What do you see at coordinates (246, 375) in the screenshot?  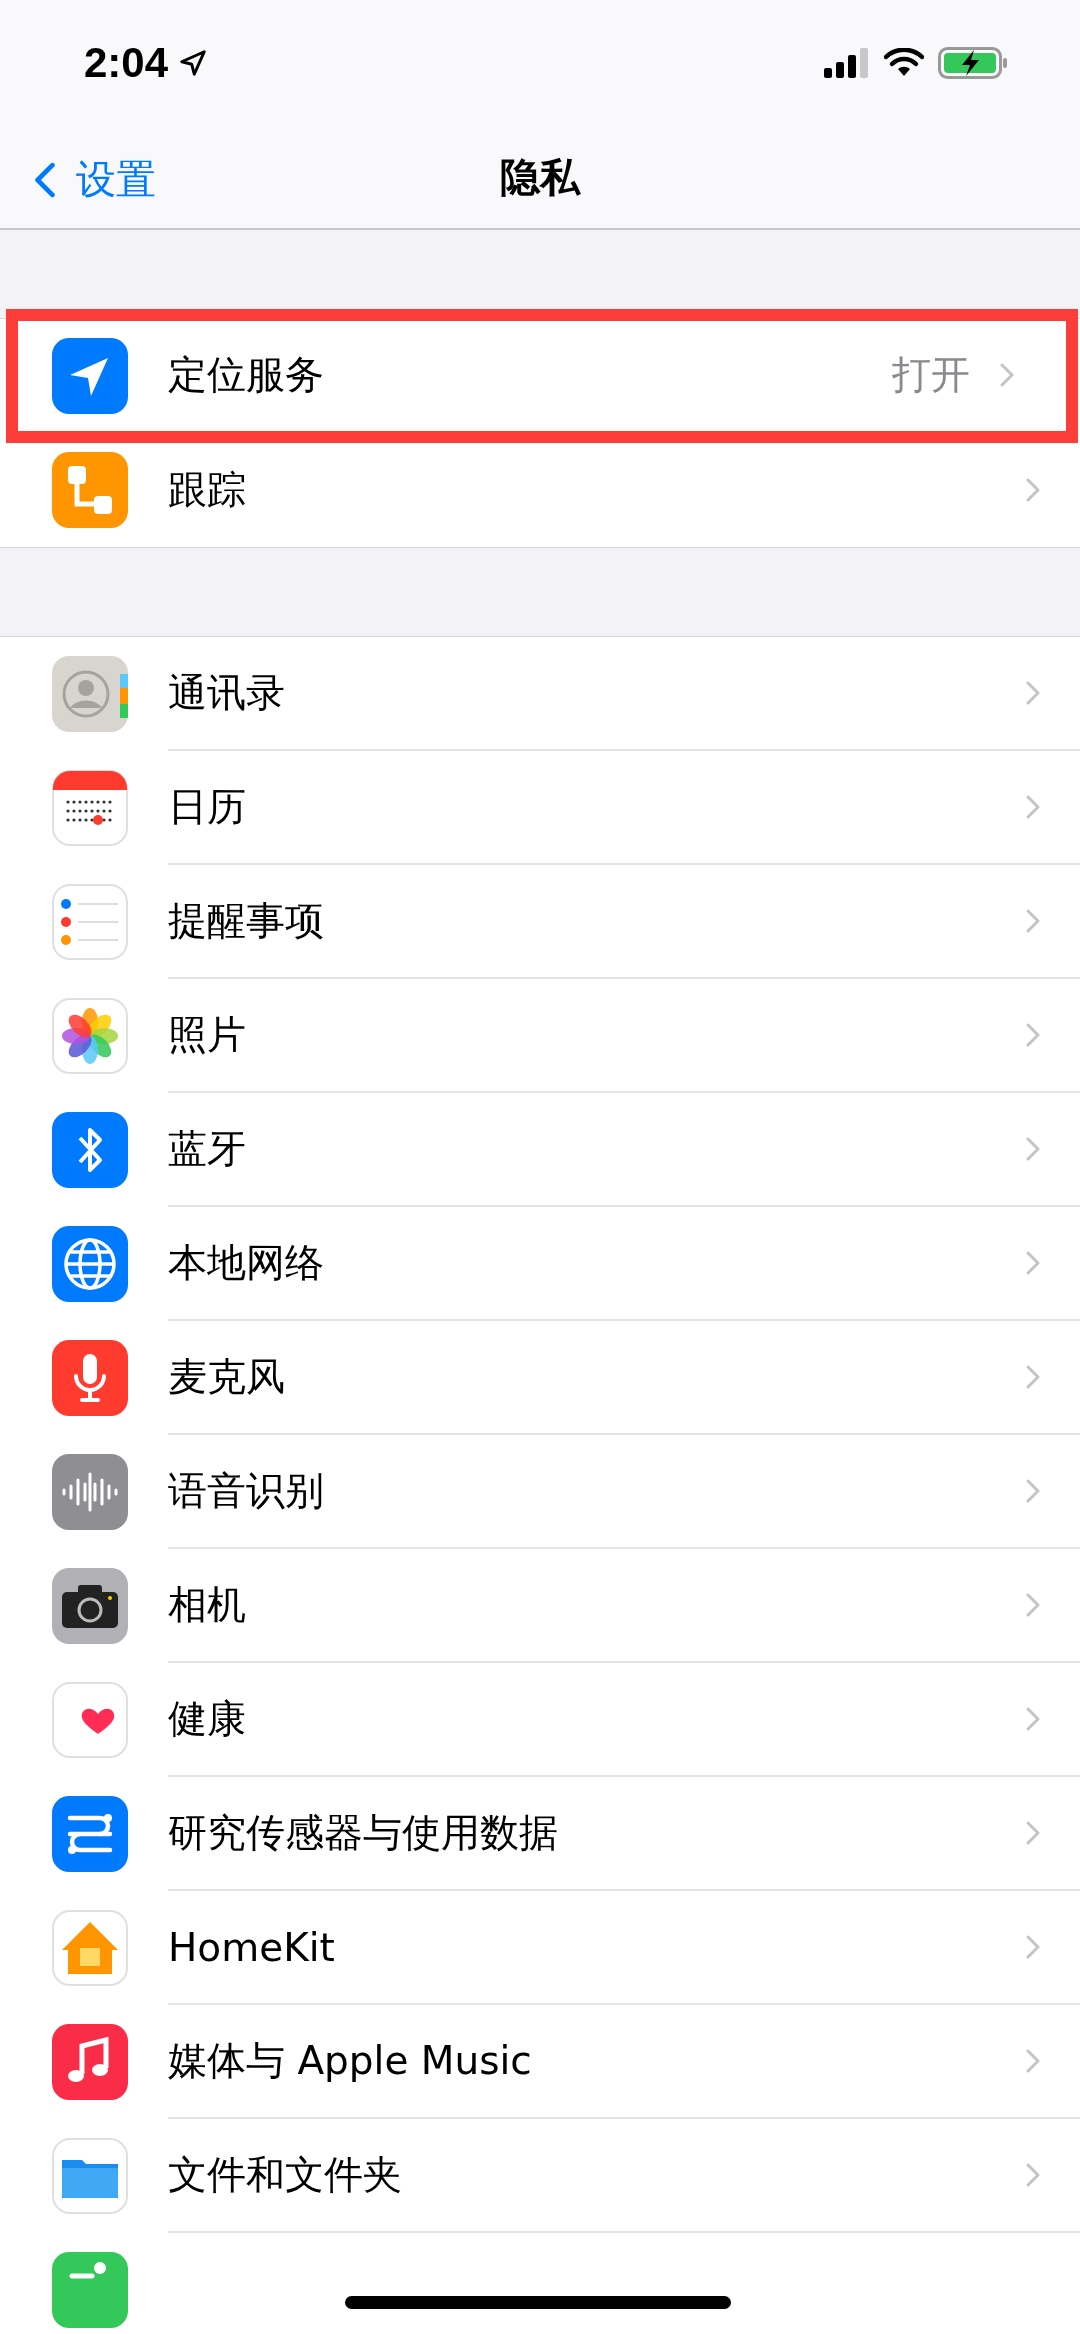 I see `row-label: 定位服务` at bounding box center [246, 375].